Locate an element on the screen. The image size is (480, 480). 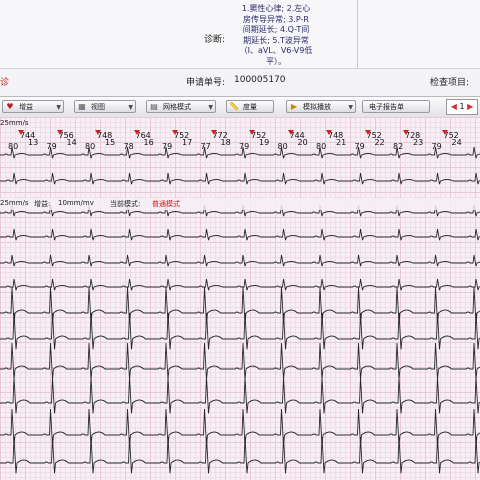
ruler-icon: 📏 is located at coordinates (234, 106).